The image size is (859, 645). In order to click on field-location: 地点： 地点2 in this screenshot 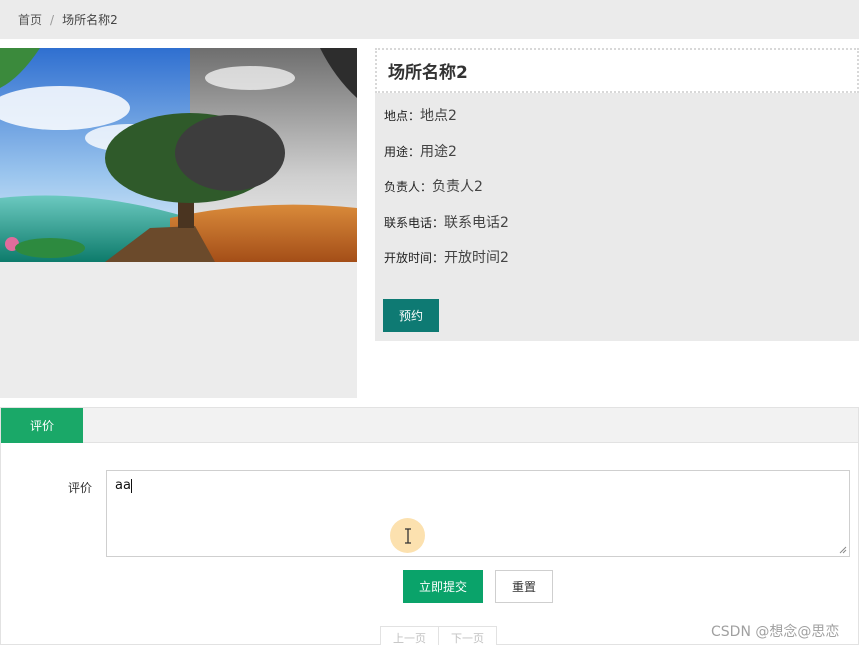, I will do `click(420, 115)`.